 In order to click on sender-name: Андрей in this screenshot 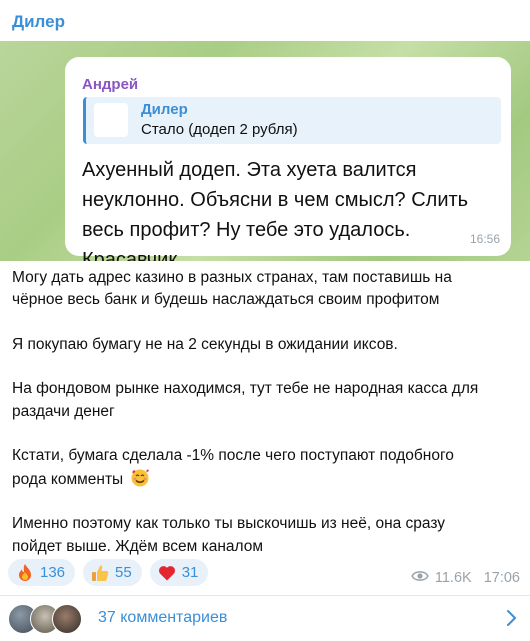, I will do `click(110, 84)`.